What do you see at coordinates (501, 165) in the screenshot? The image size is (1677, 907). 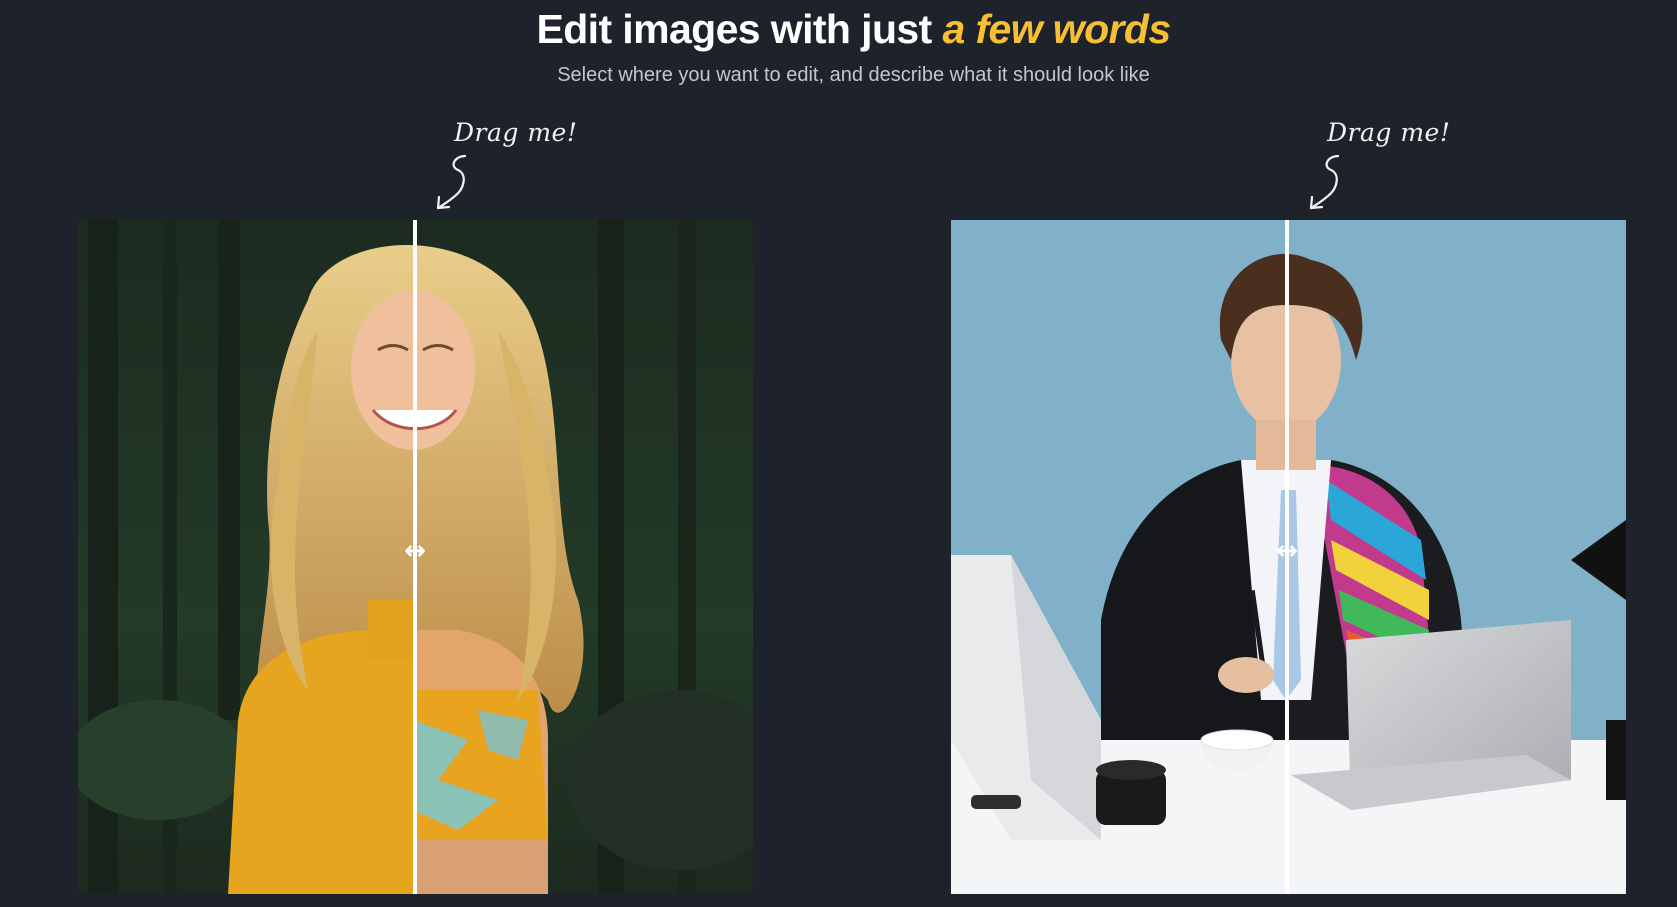 I see `drag-hint-1: Drag me!` at bounding box center [501, 165].